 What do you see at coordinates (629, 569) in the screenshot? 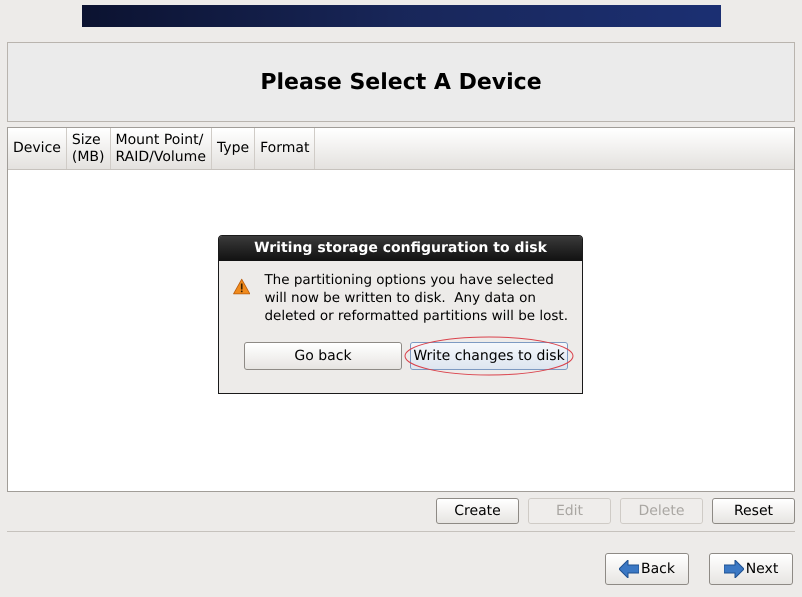
I see `left-arrow-icon` at bounding box center [629, 569].